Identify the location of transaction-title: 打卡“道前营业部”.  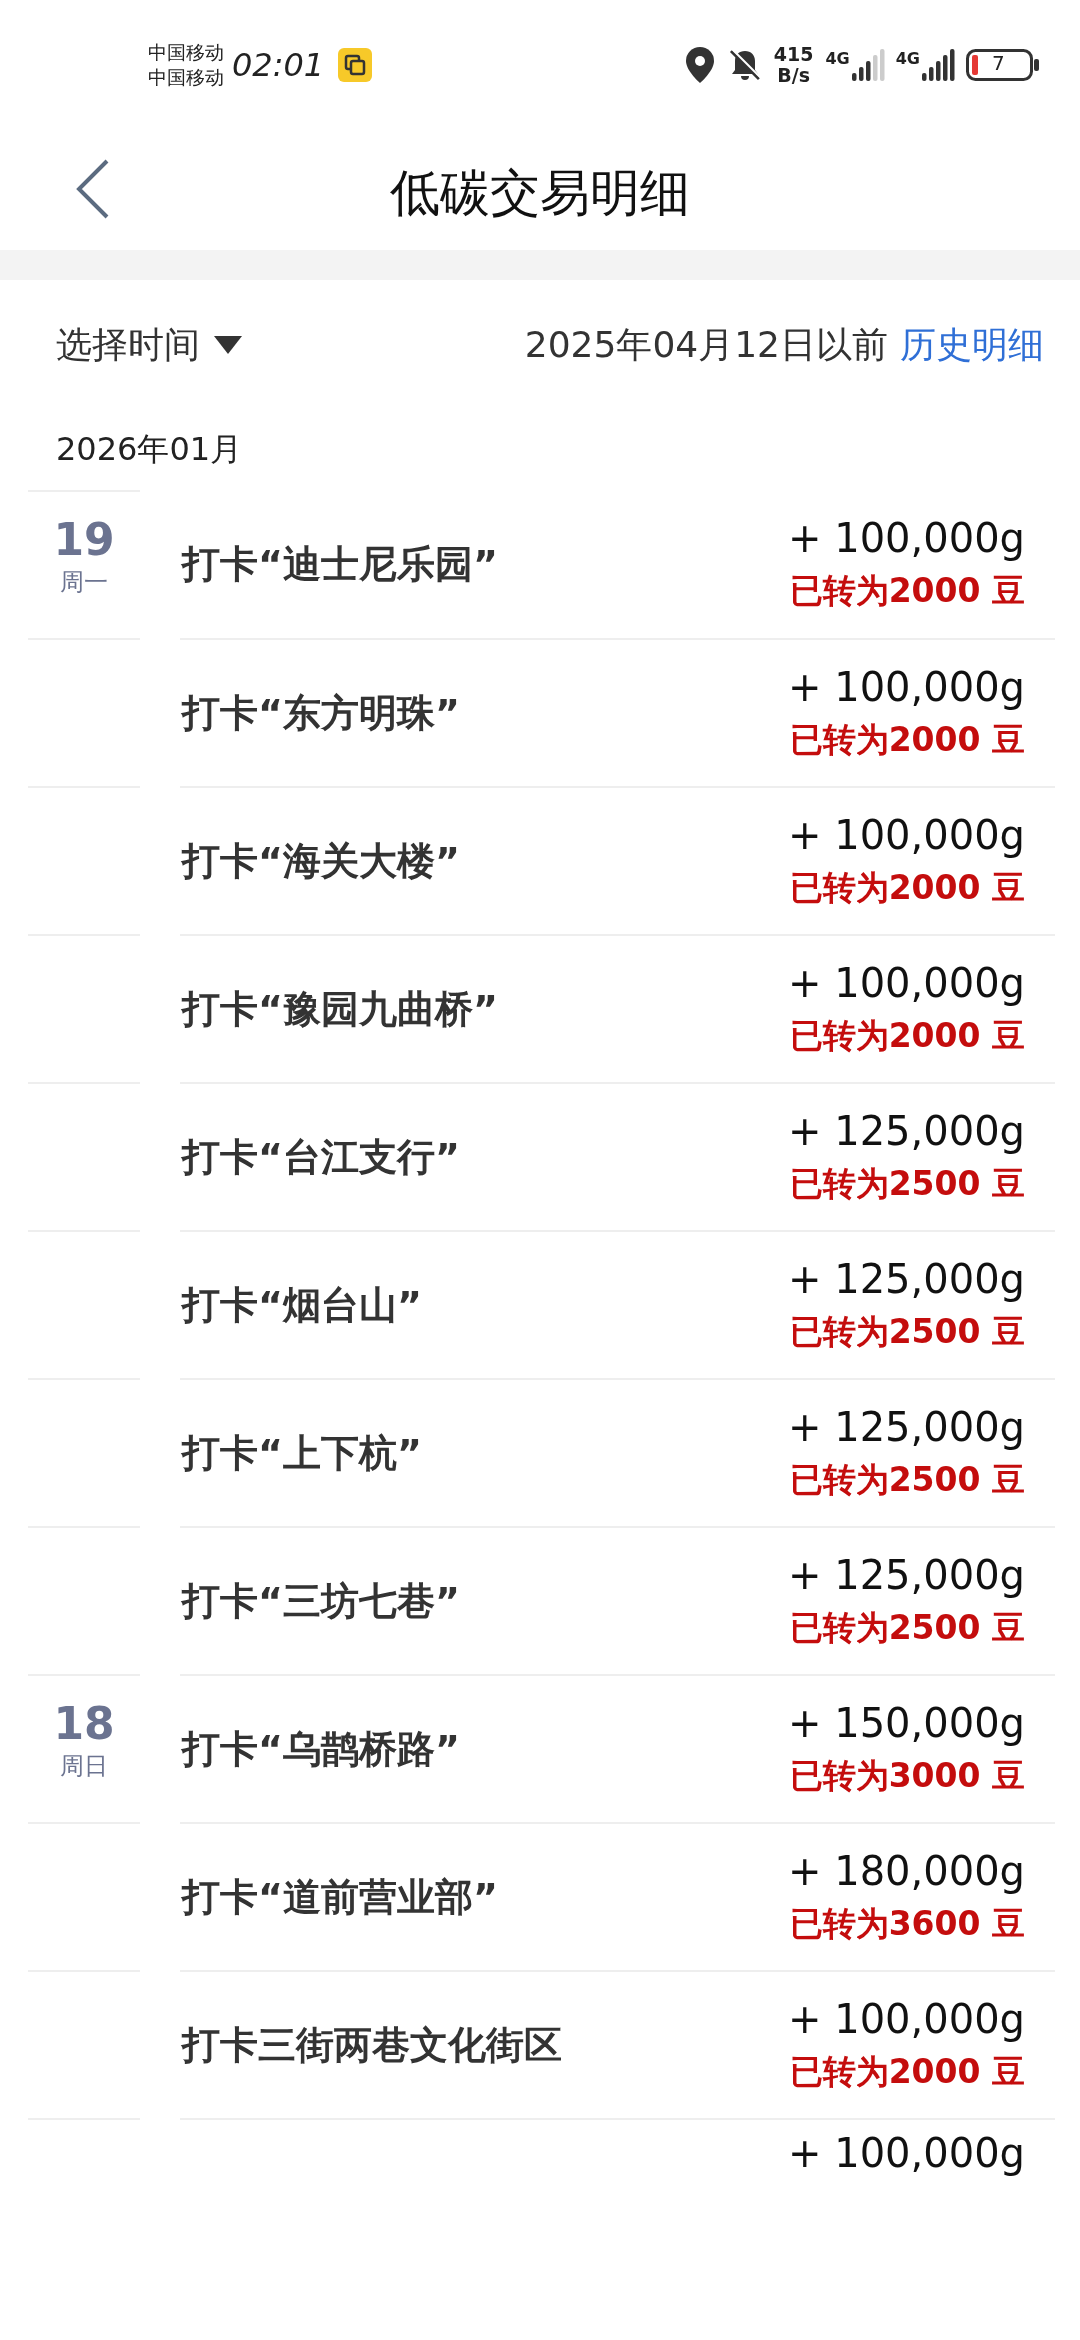
(339, 1897).